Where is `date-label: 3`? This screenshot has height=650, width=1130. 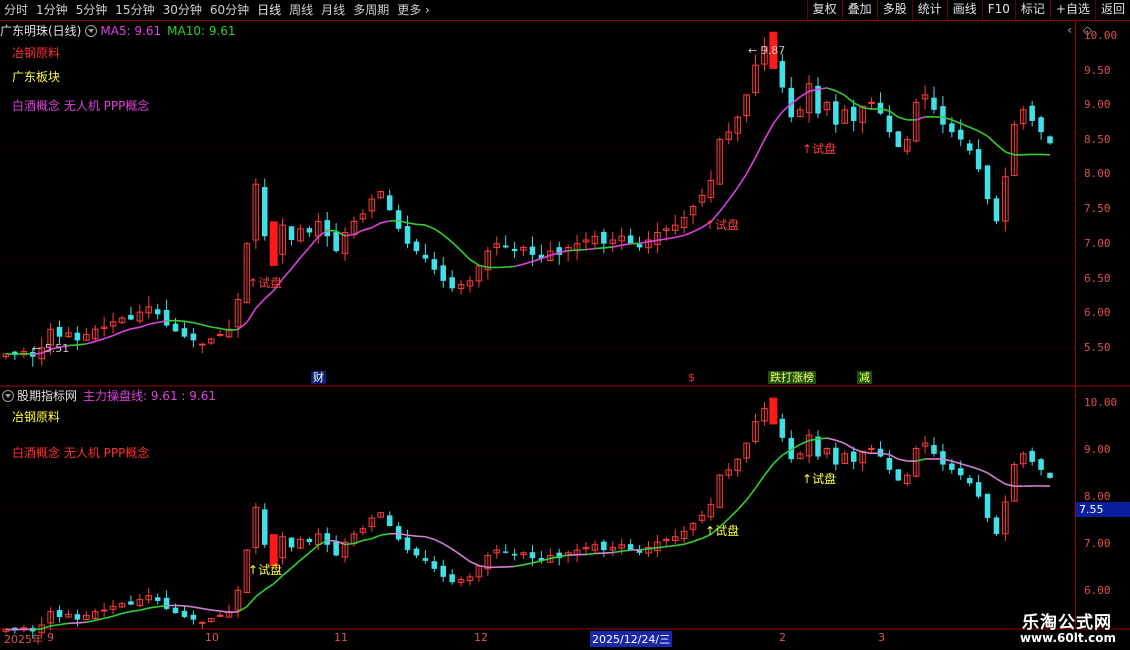
date-label: 3 is located at coordinates (881, 637).